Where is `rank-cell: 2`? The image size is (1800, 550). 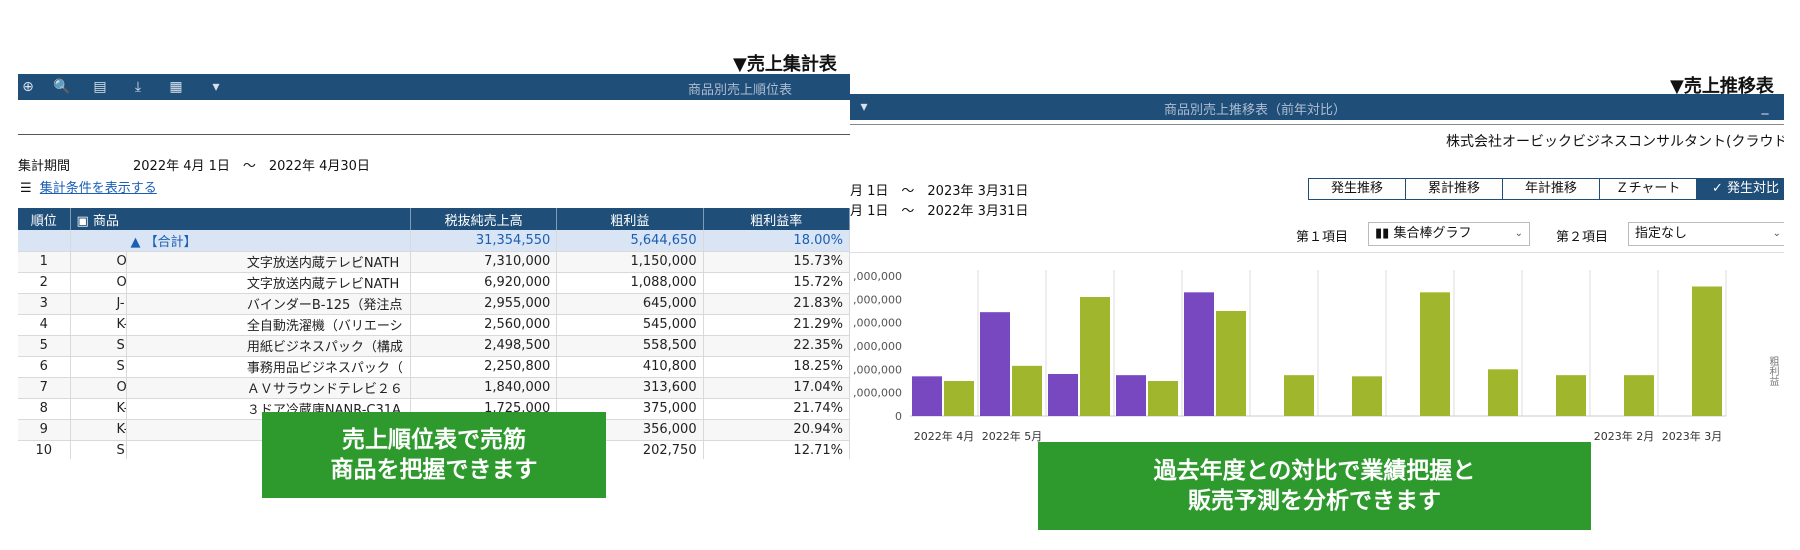
rank-cell: 2 is located at coordinates (44, 283).